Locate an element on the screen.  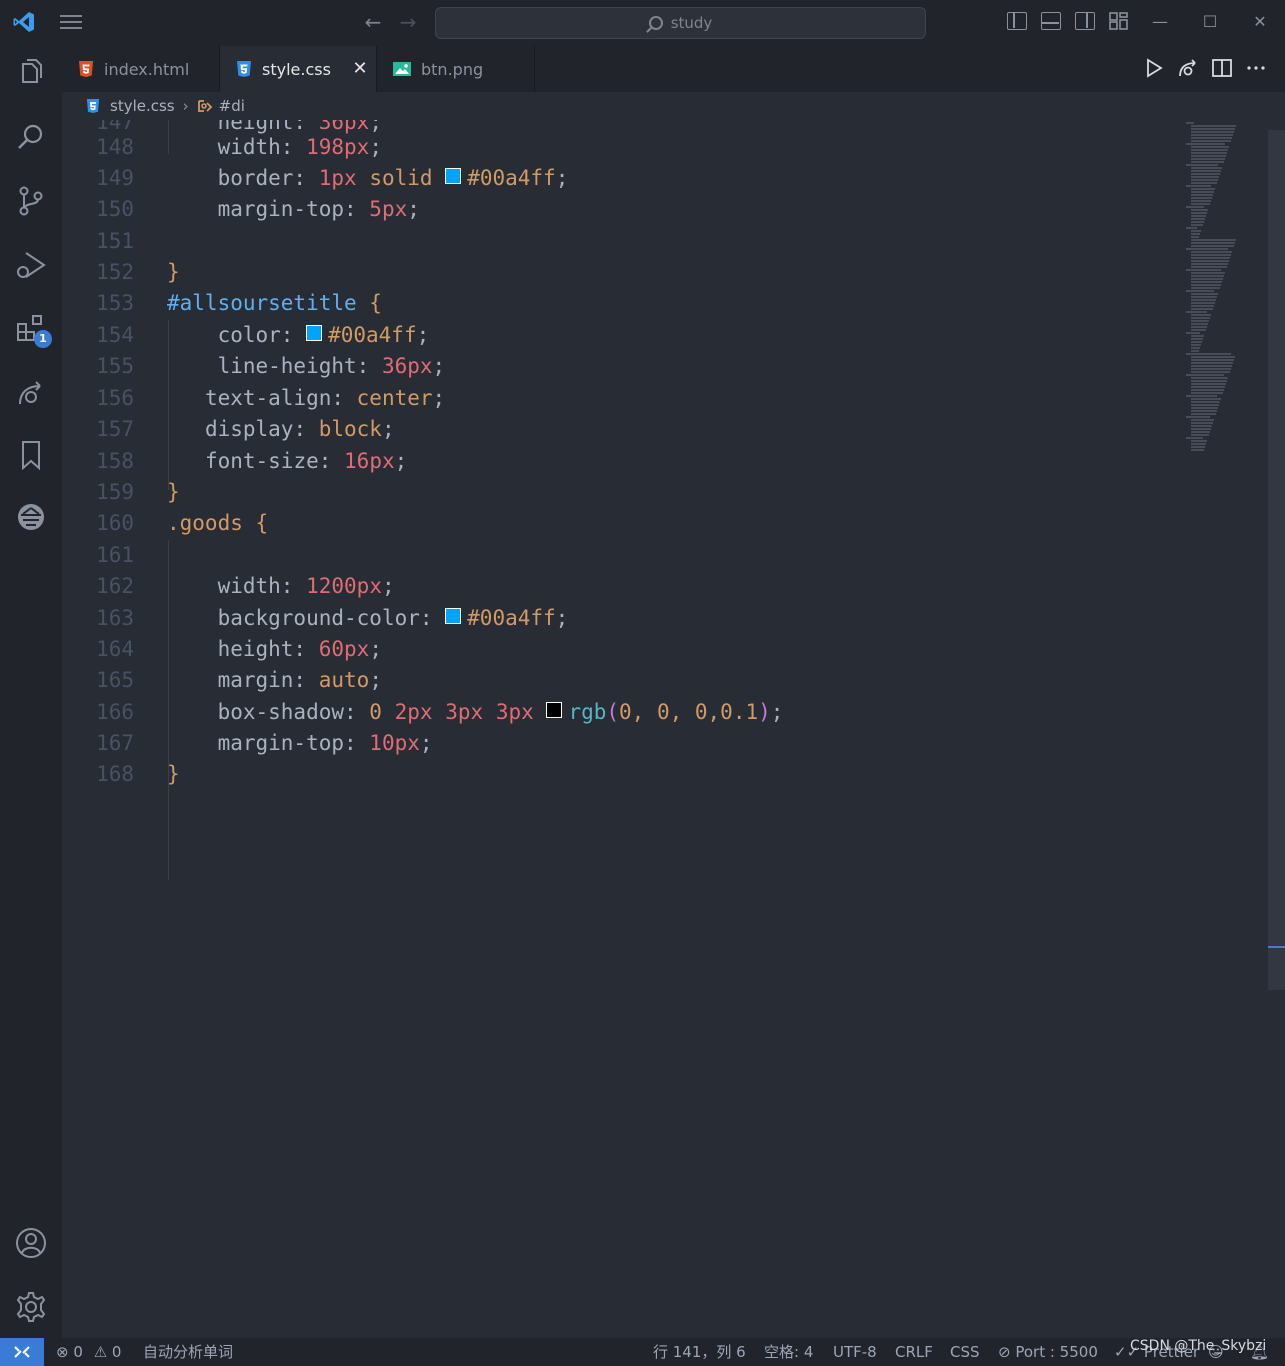
scrollbar-cursor-marker is located at coordinates (1276, 947).